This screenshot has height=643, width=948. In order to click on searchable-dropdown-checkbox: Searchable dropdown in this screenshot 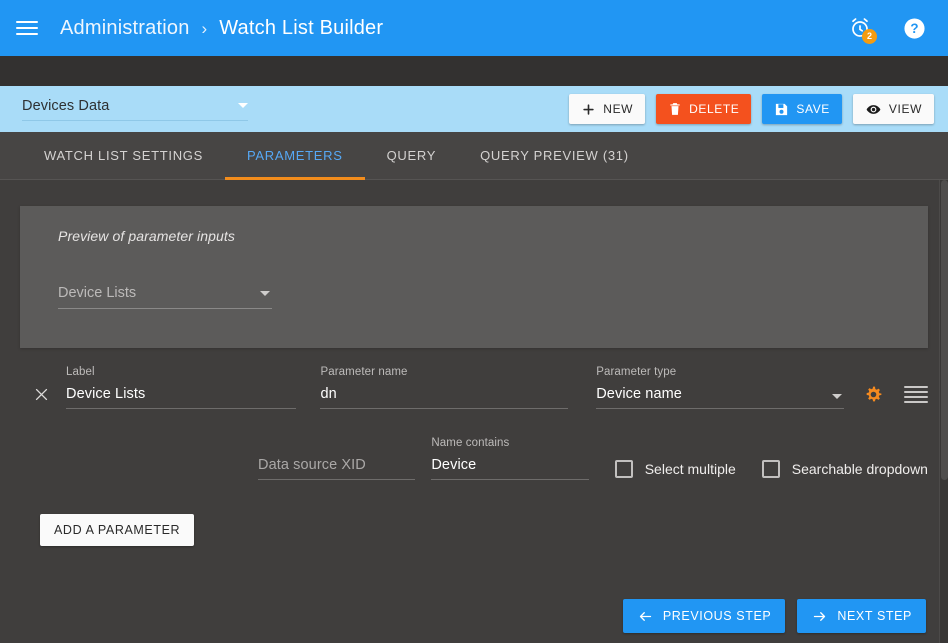, I will do `click(844, 469)`.